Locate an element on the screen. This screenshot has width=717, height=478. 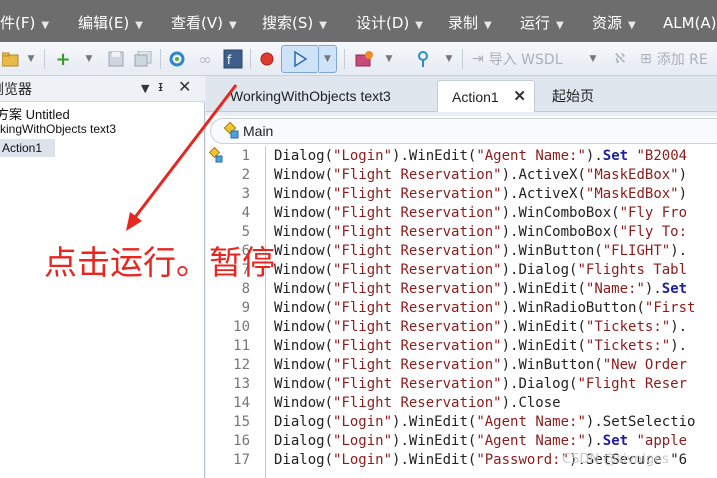
menu-edit: 编辑(E) ▼ is located at coordinates (110, 21).